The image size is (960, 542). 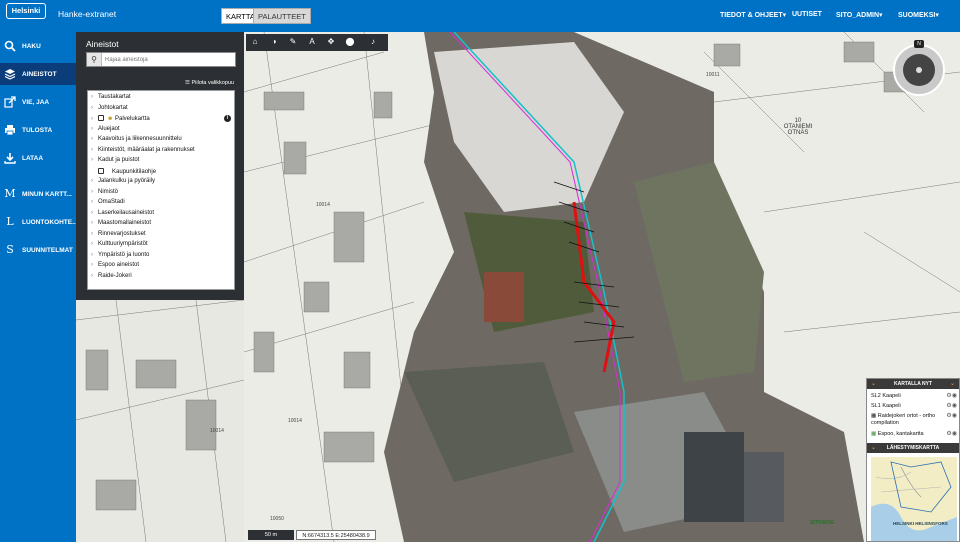 What do you see at coordinates (209, 83) in the screenshot?
I see `hide-menu-tree-link: ☰ Piilota valikkopuu` at bounding box center [209, 83].